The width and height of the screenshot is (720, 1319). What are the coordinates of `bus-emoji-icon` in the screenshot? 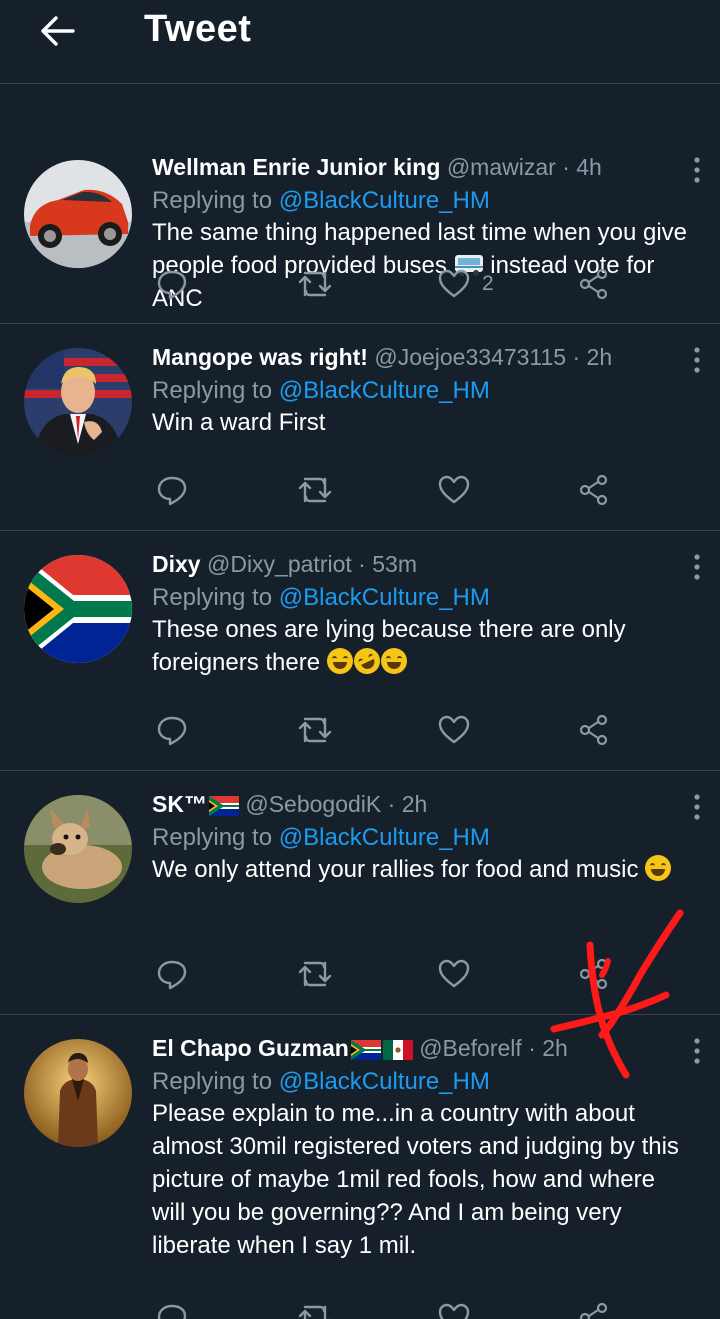 It's located at (468, 265).